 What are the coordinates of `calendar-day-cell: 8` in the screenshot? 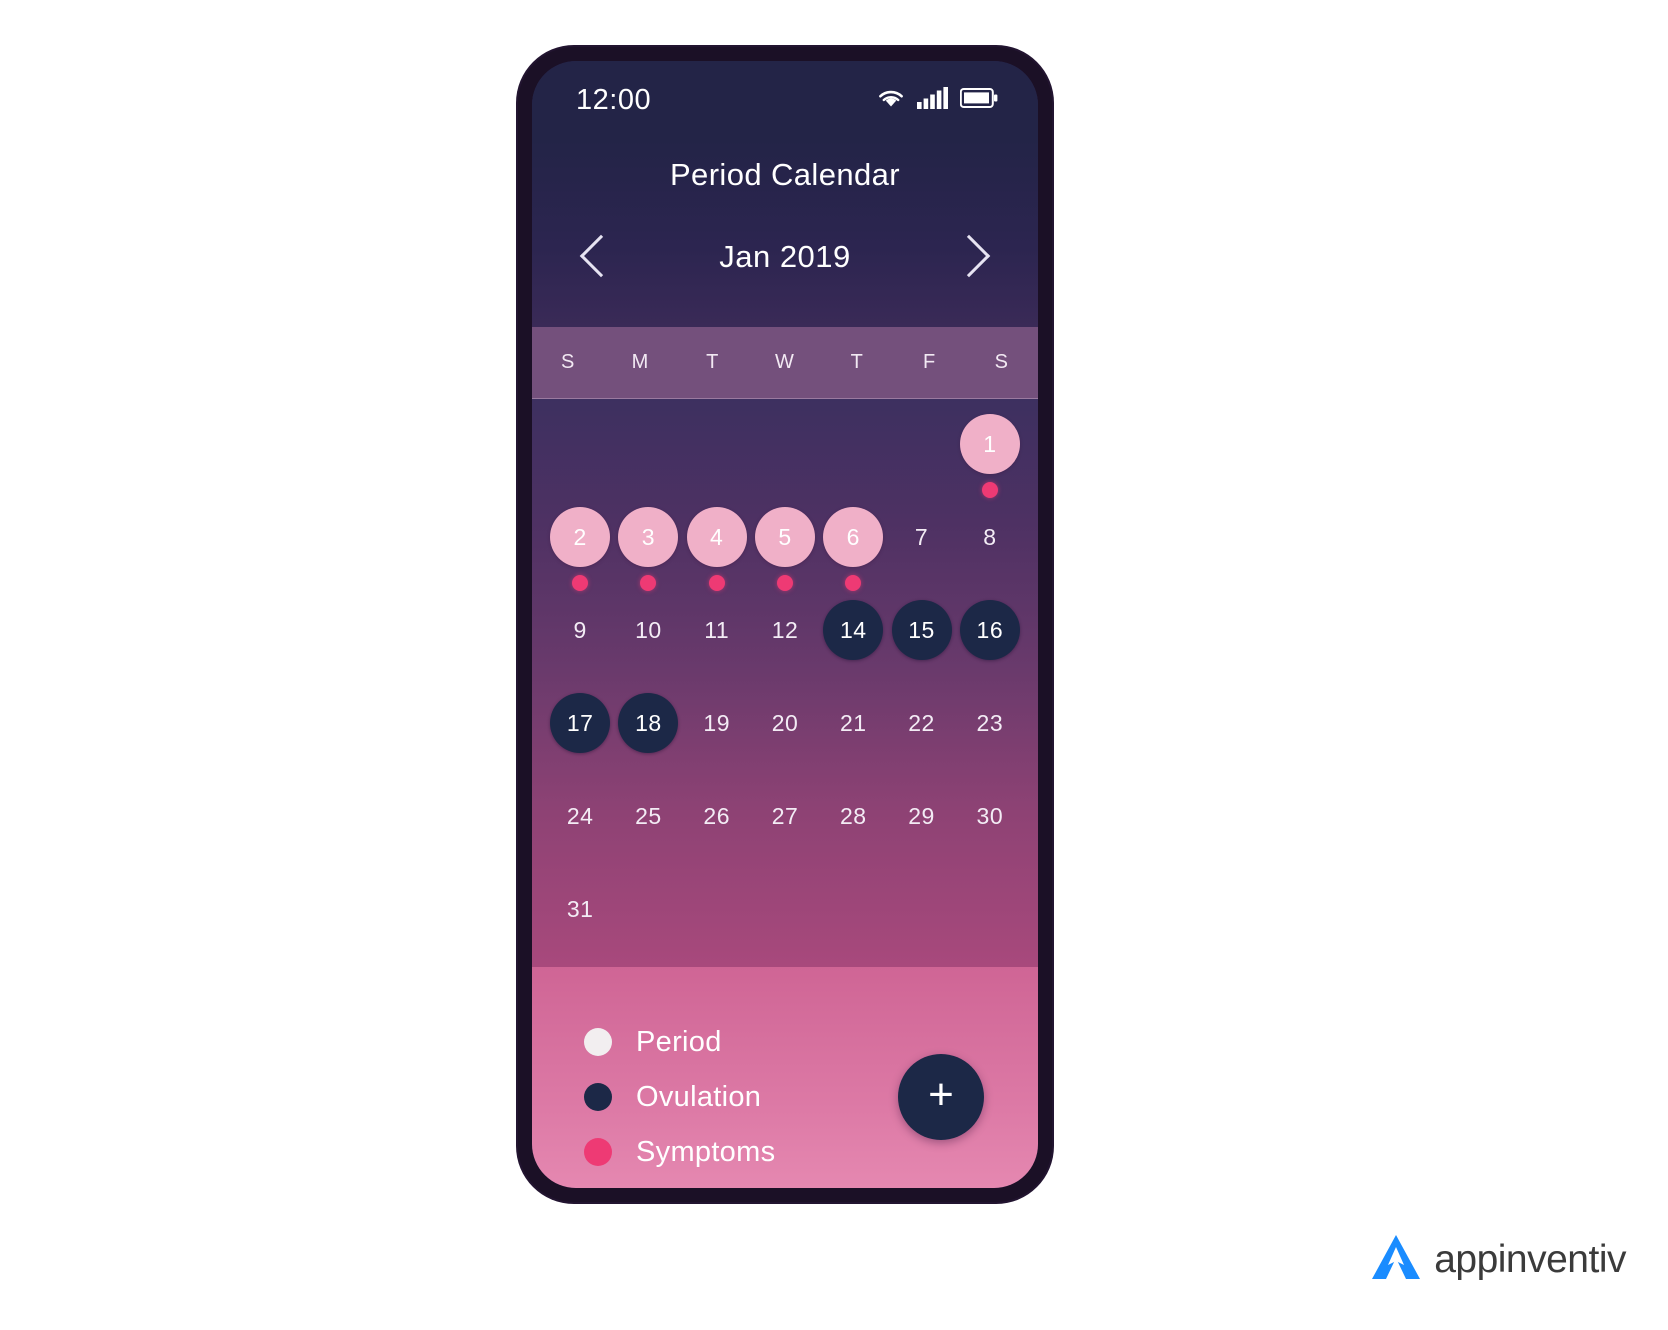 It's located at (990, 544).